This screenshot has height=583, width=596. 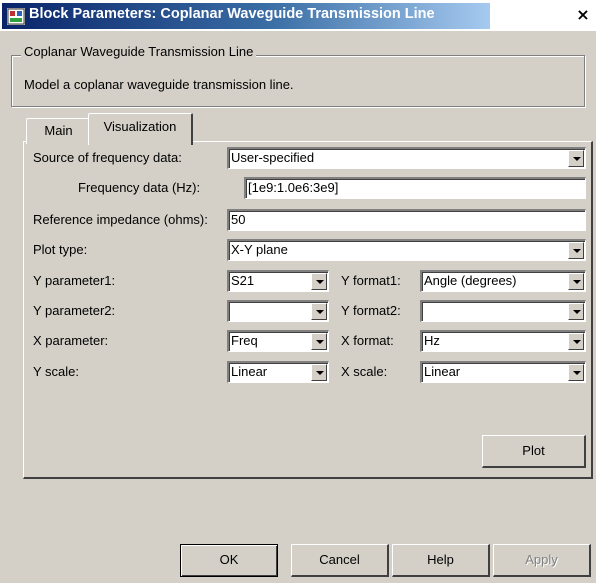 What do you see at coordinates (470, 280) in the screenshot?
I see `y-format1-value: Angle (degrees)` at bounding box center [470, 280].